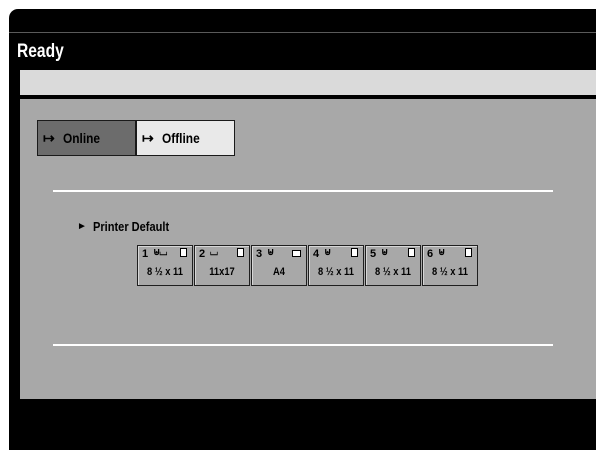 This screenshot has height=450, width=596. What do you see at coordinates (303, 191) in the screenshot?
I see `section-divider-top` at bounding box center [303, 191].